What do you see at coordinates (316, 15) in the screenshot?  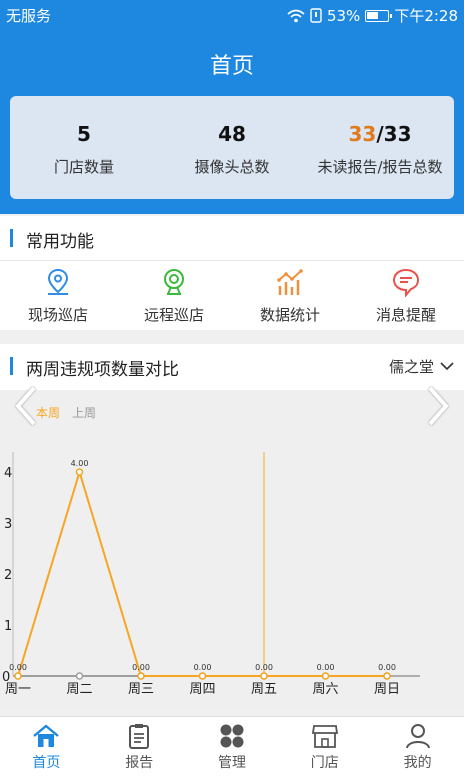 I see `sim-icon` at bounding box center [316, 15].